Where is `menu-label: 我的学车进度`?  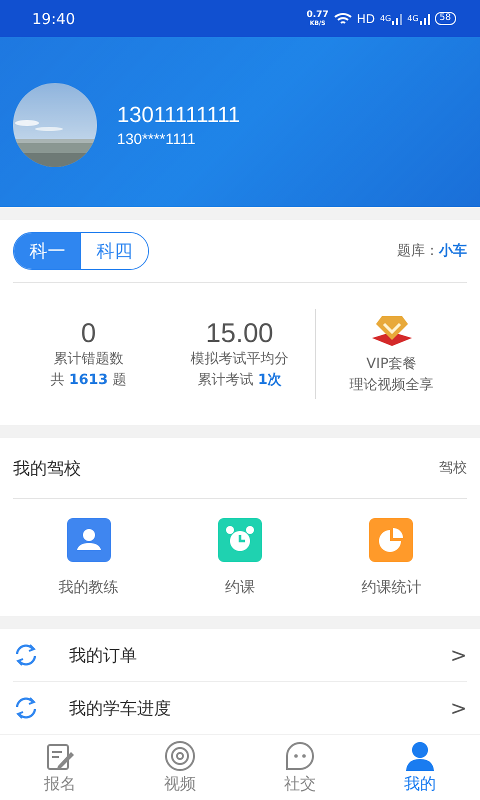 menu-label: 我的学车进度 is located at coordinates (120, 709).